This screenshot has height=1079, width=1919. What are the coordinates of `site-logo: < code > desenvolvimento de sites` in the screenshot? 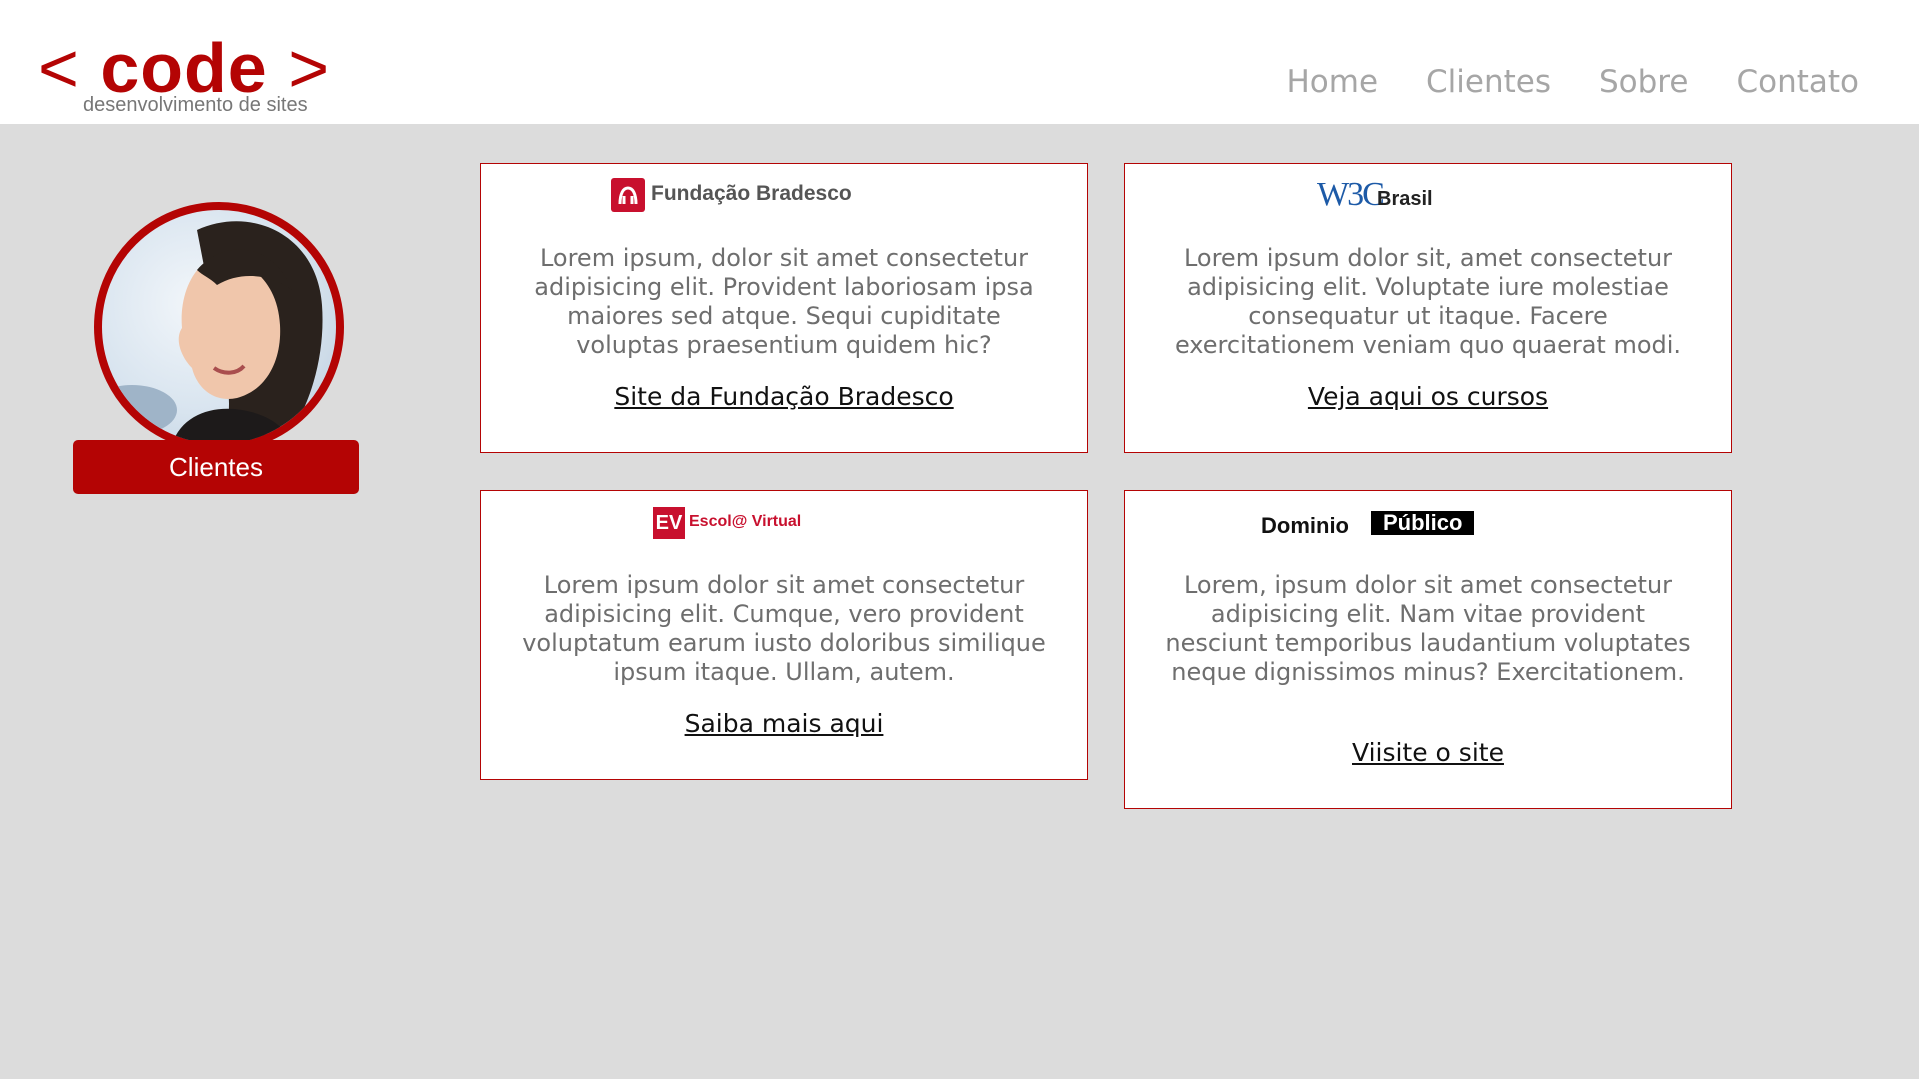 It's located at (184, 71).